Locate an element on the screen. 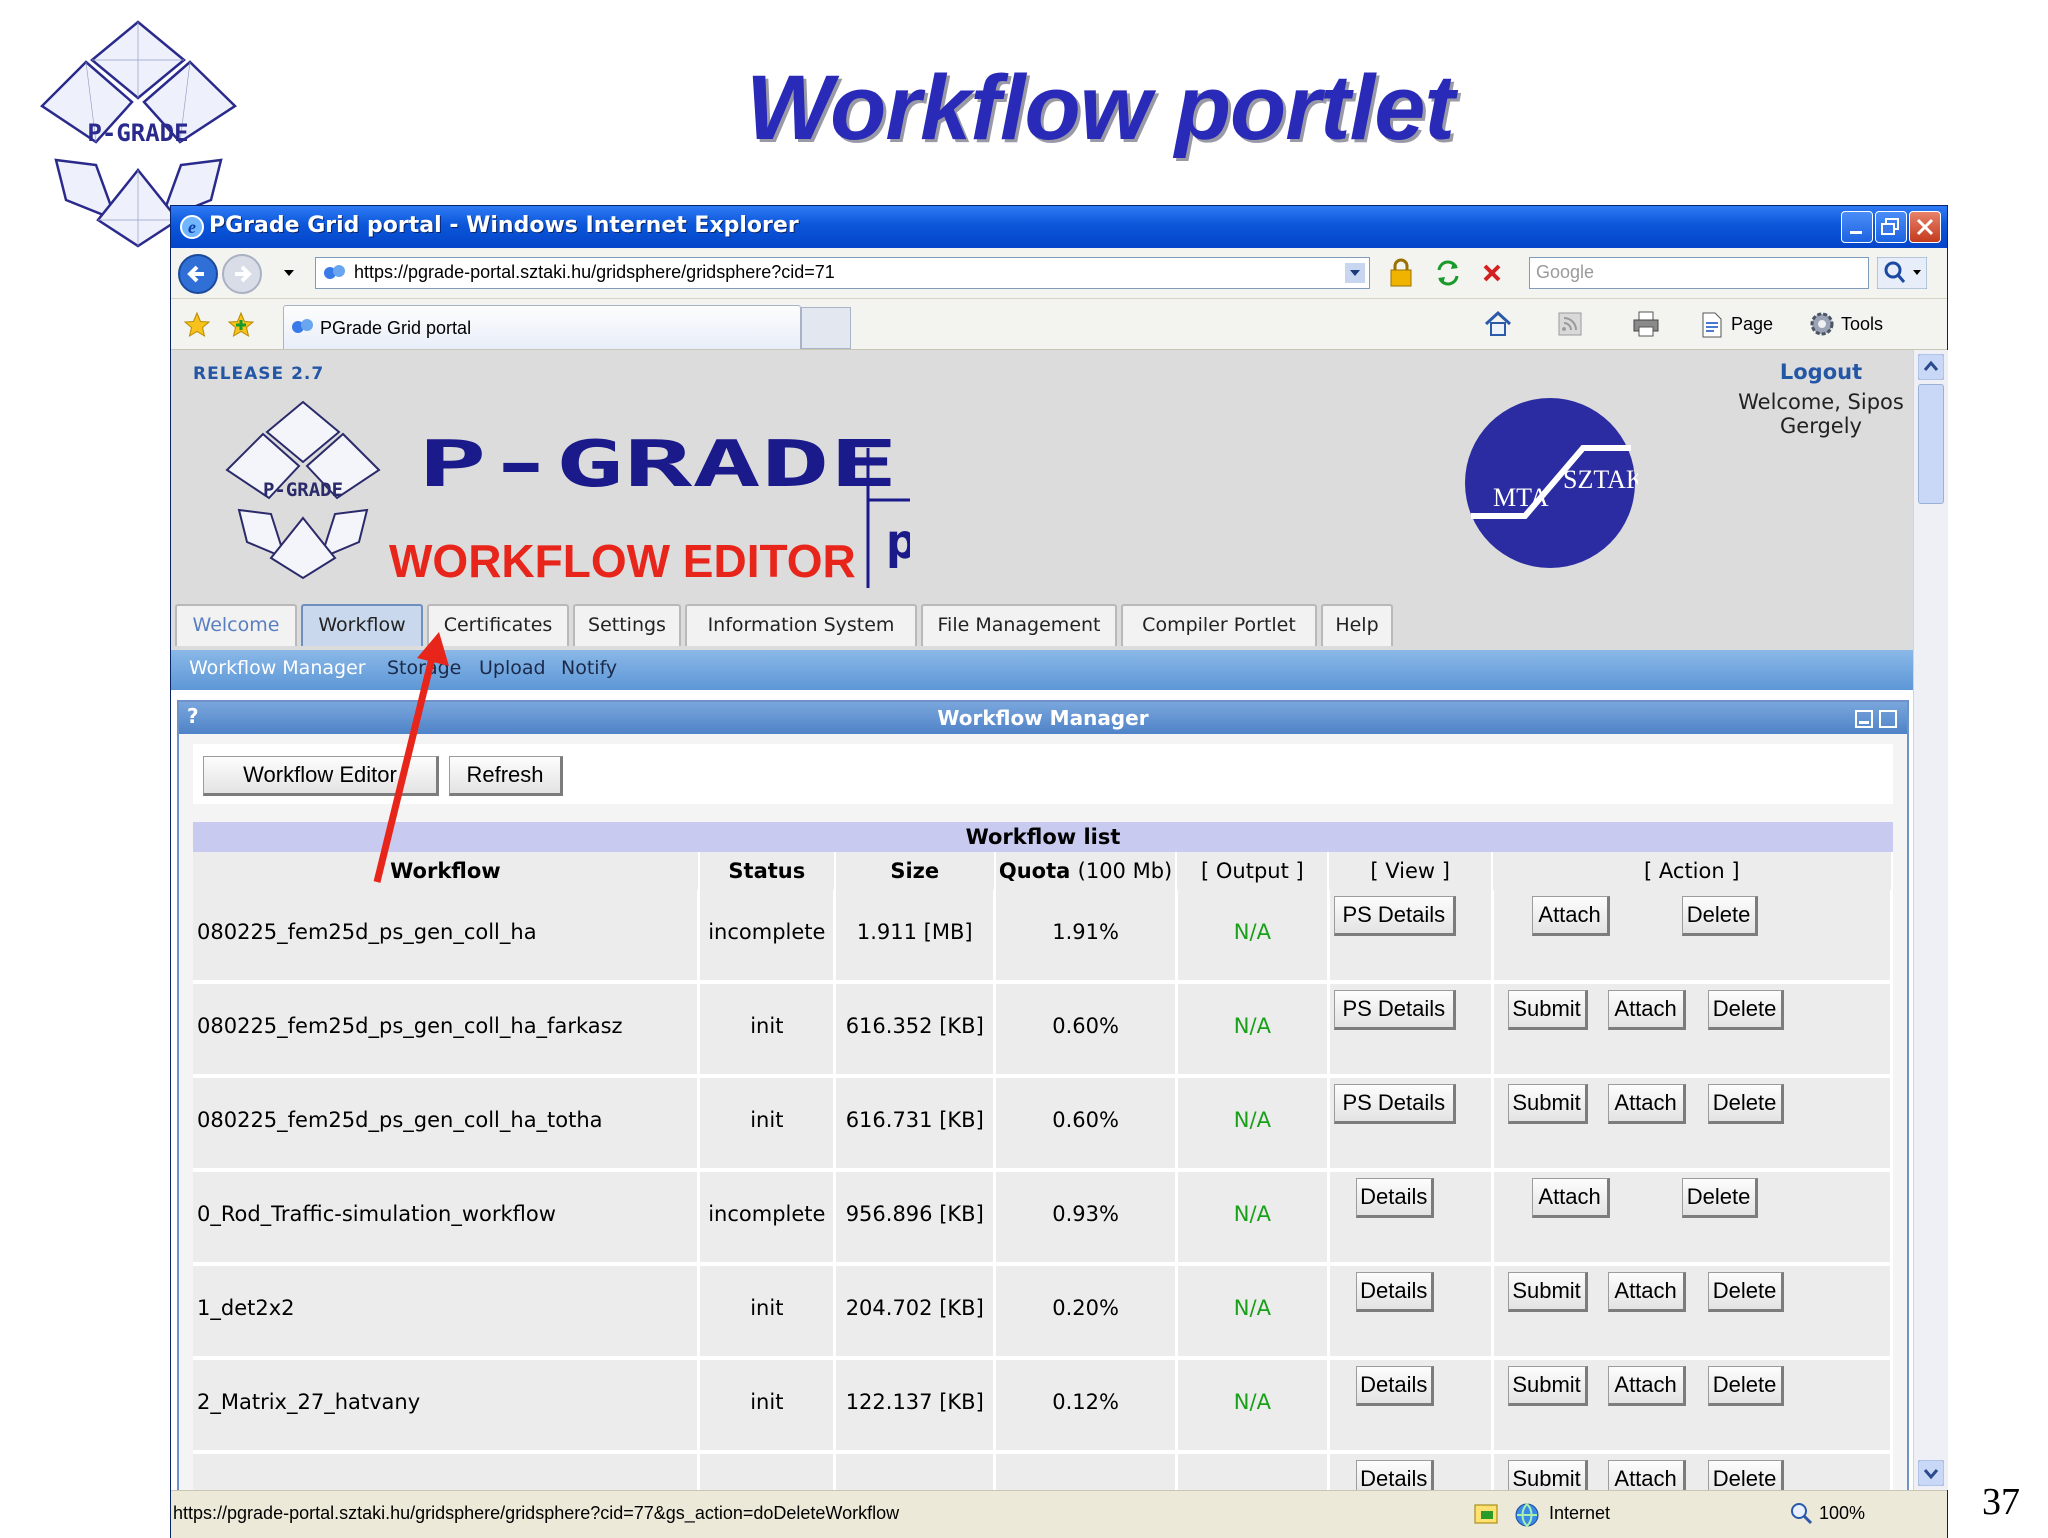 The image size is (2048, 1538). restore-button is located at coordinates (1891, 227).